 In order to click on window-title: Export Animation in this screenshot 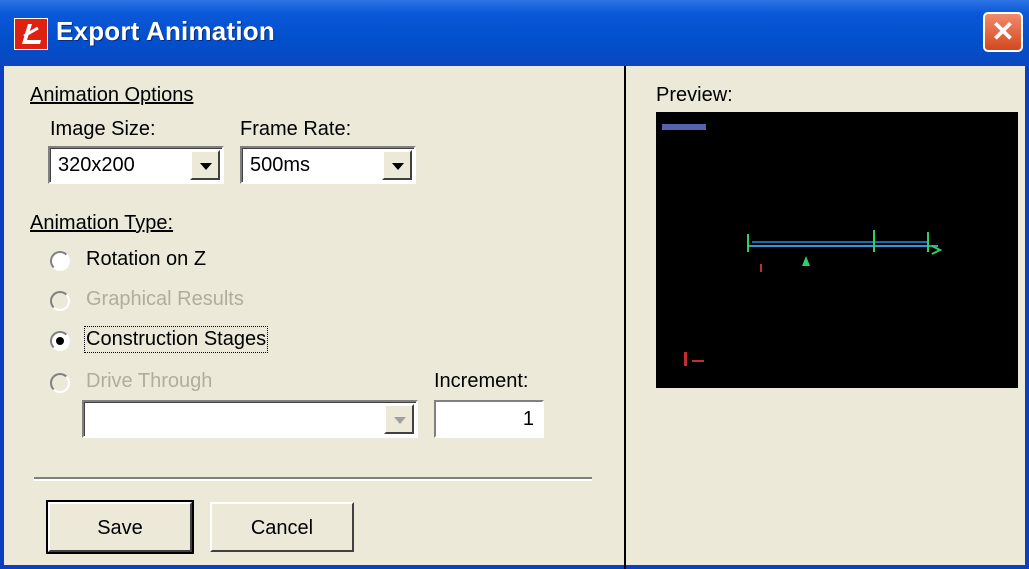, I will do `click(165, 31)`.